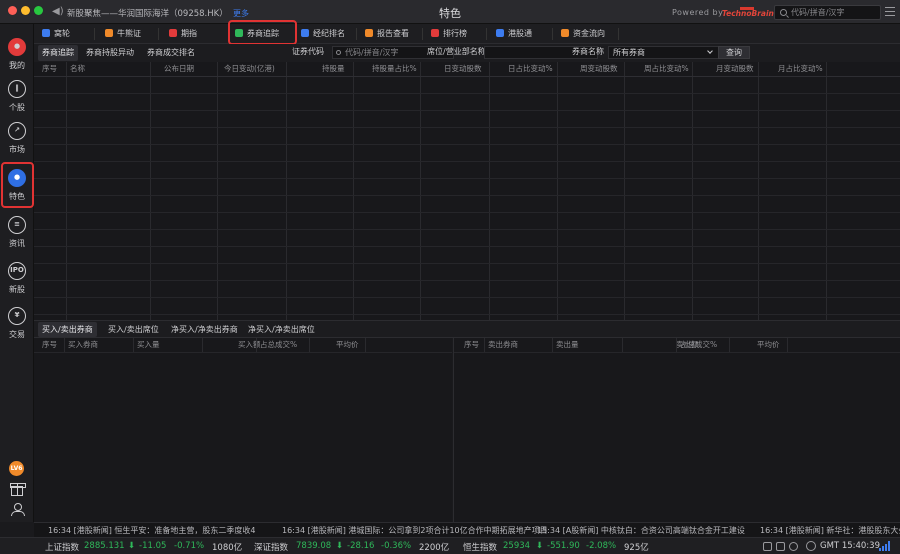 Image resolution: width=900 pixels, height=554 pixels. Describe the element at coordinates (308, 51) in the screenshot. I see `code-label: 证券代码` at that location.